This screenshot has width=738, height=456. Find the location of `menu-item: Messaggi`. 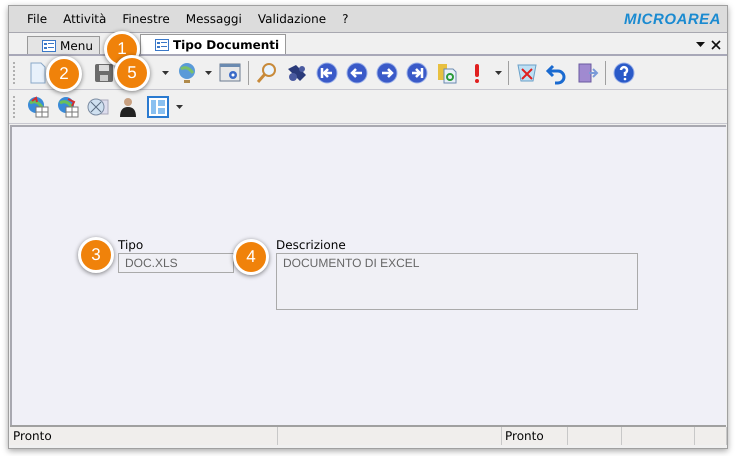

menu-item: Messaggi is located at coordinates (214, 19).